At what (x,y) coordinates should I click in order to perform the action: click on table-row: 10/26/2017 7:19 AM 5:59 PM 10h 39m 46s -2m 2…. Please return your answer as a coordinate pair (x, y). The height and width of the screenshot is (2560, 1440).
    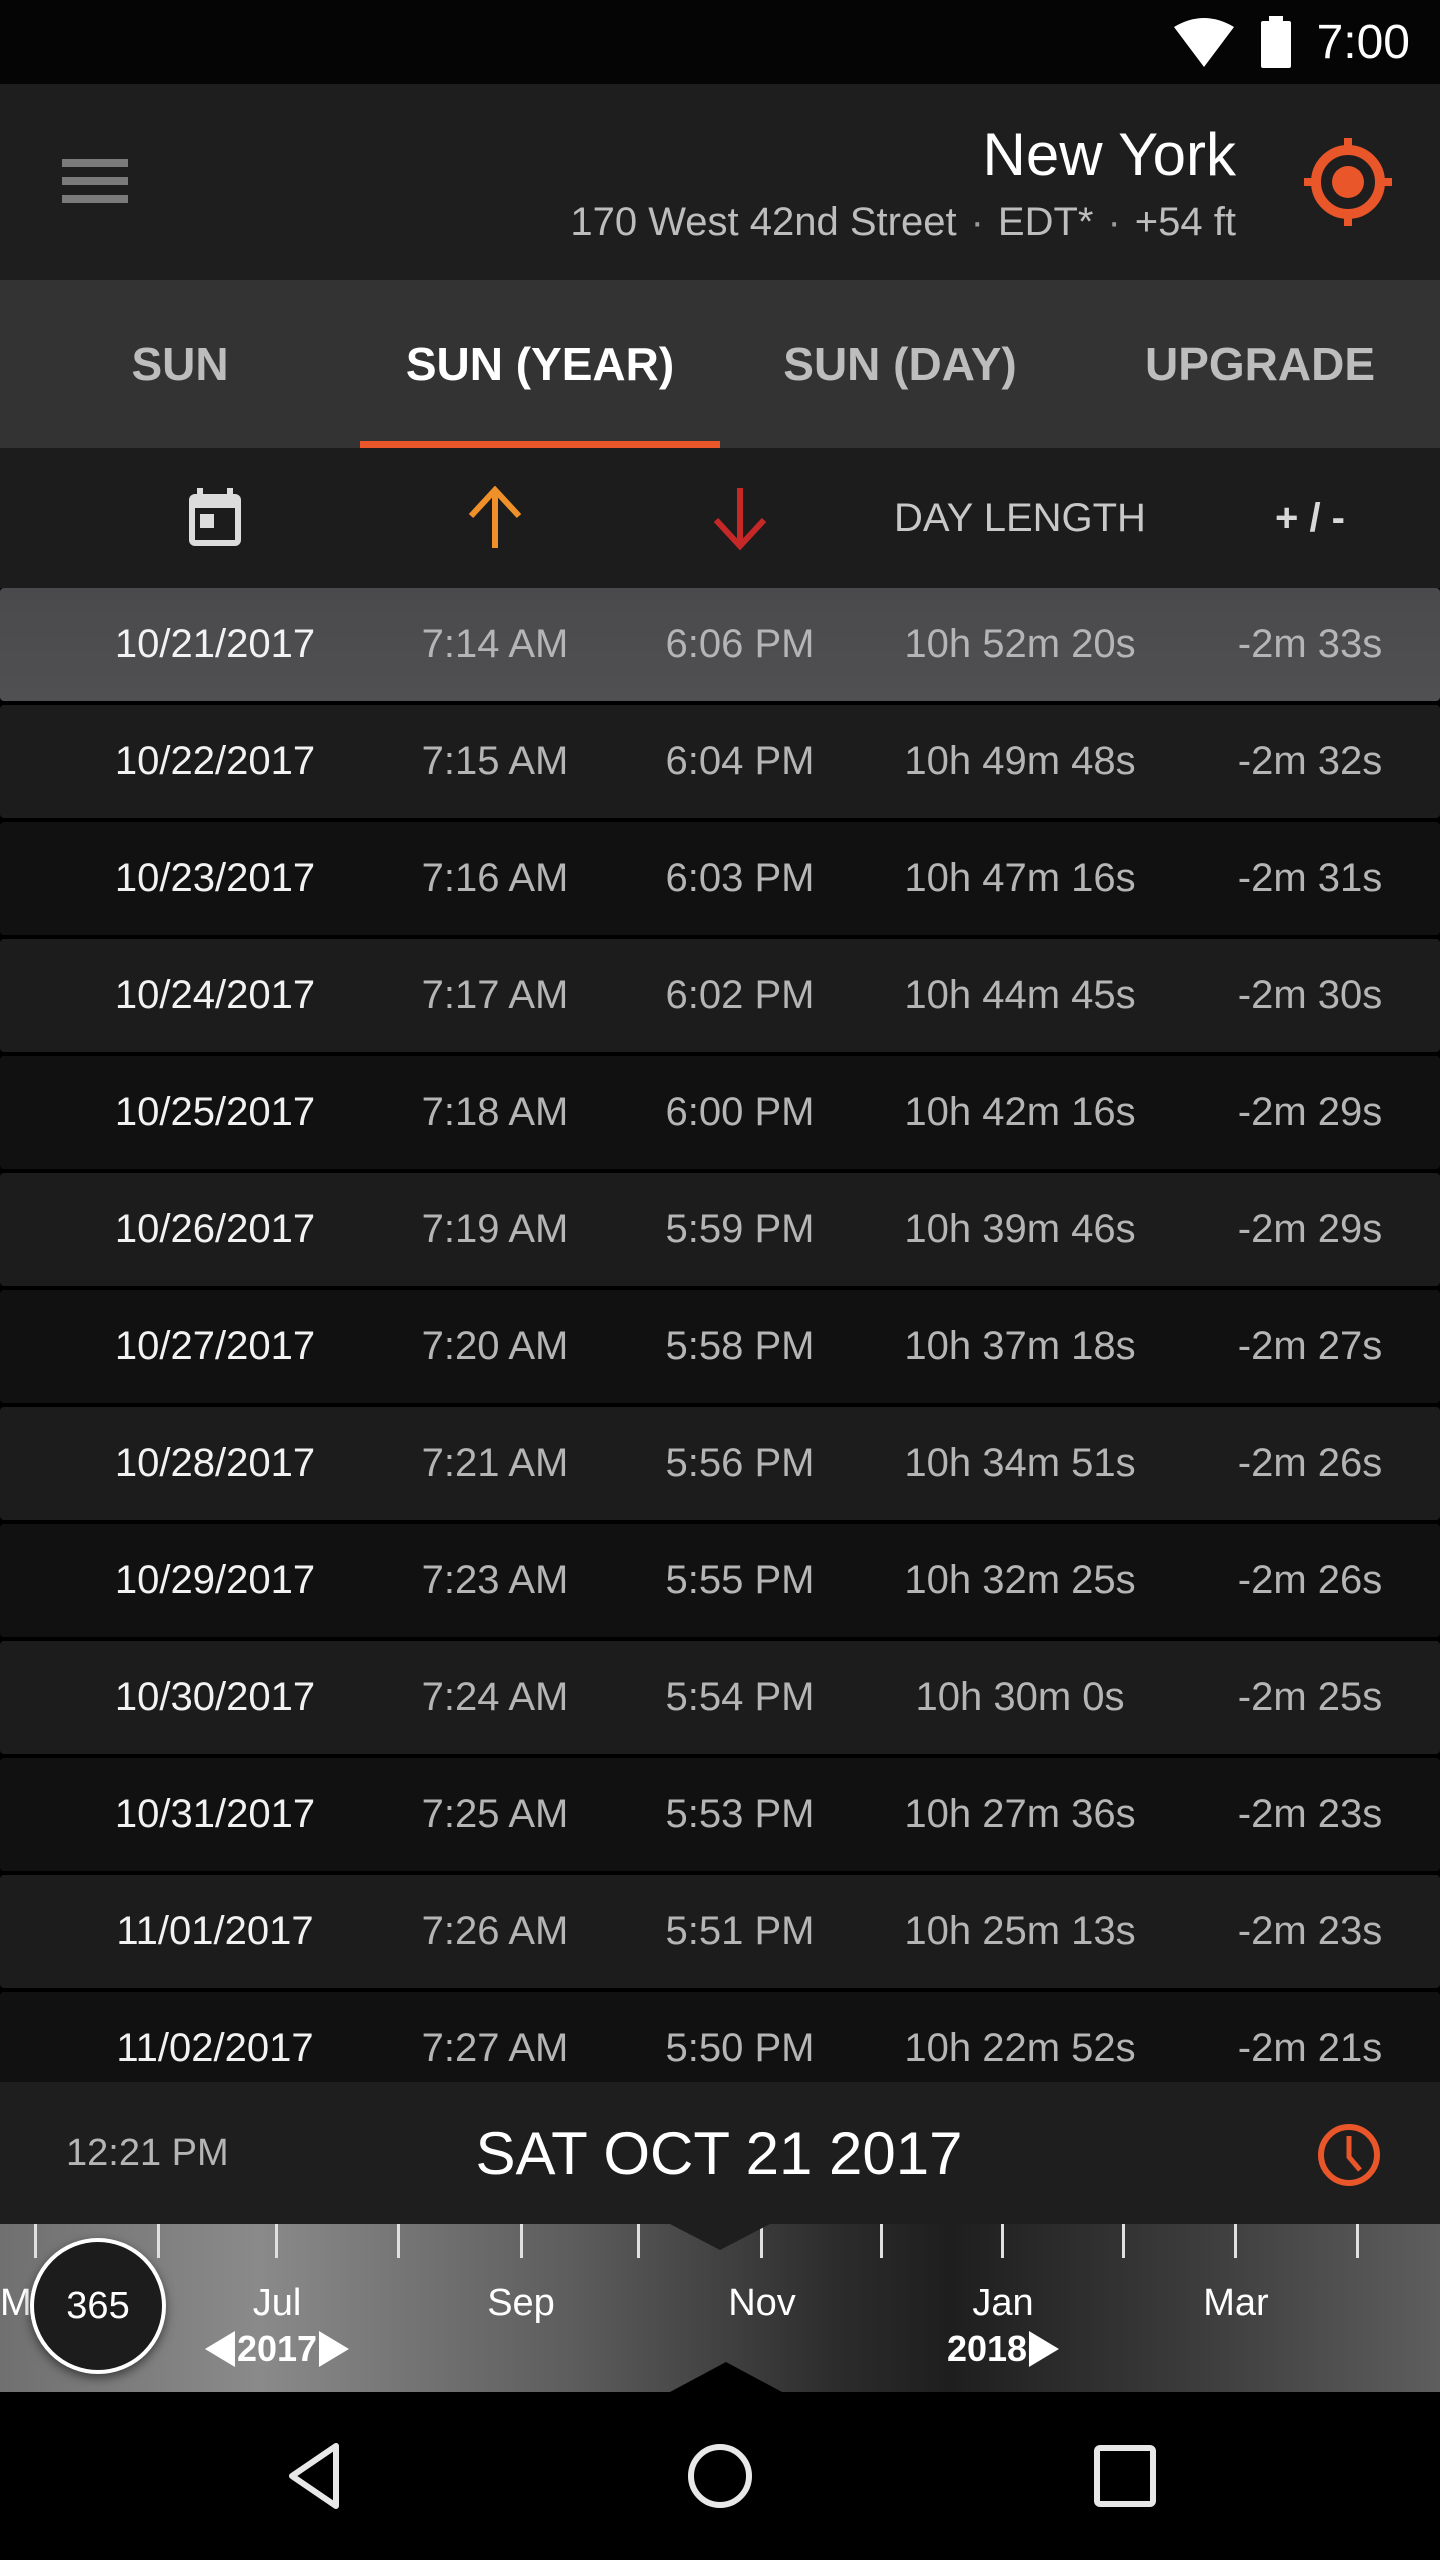
    Looking at the image, I should click on (720, 1229).